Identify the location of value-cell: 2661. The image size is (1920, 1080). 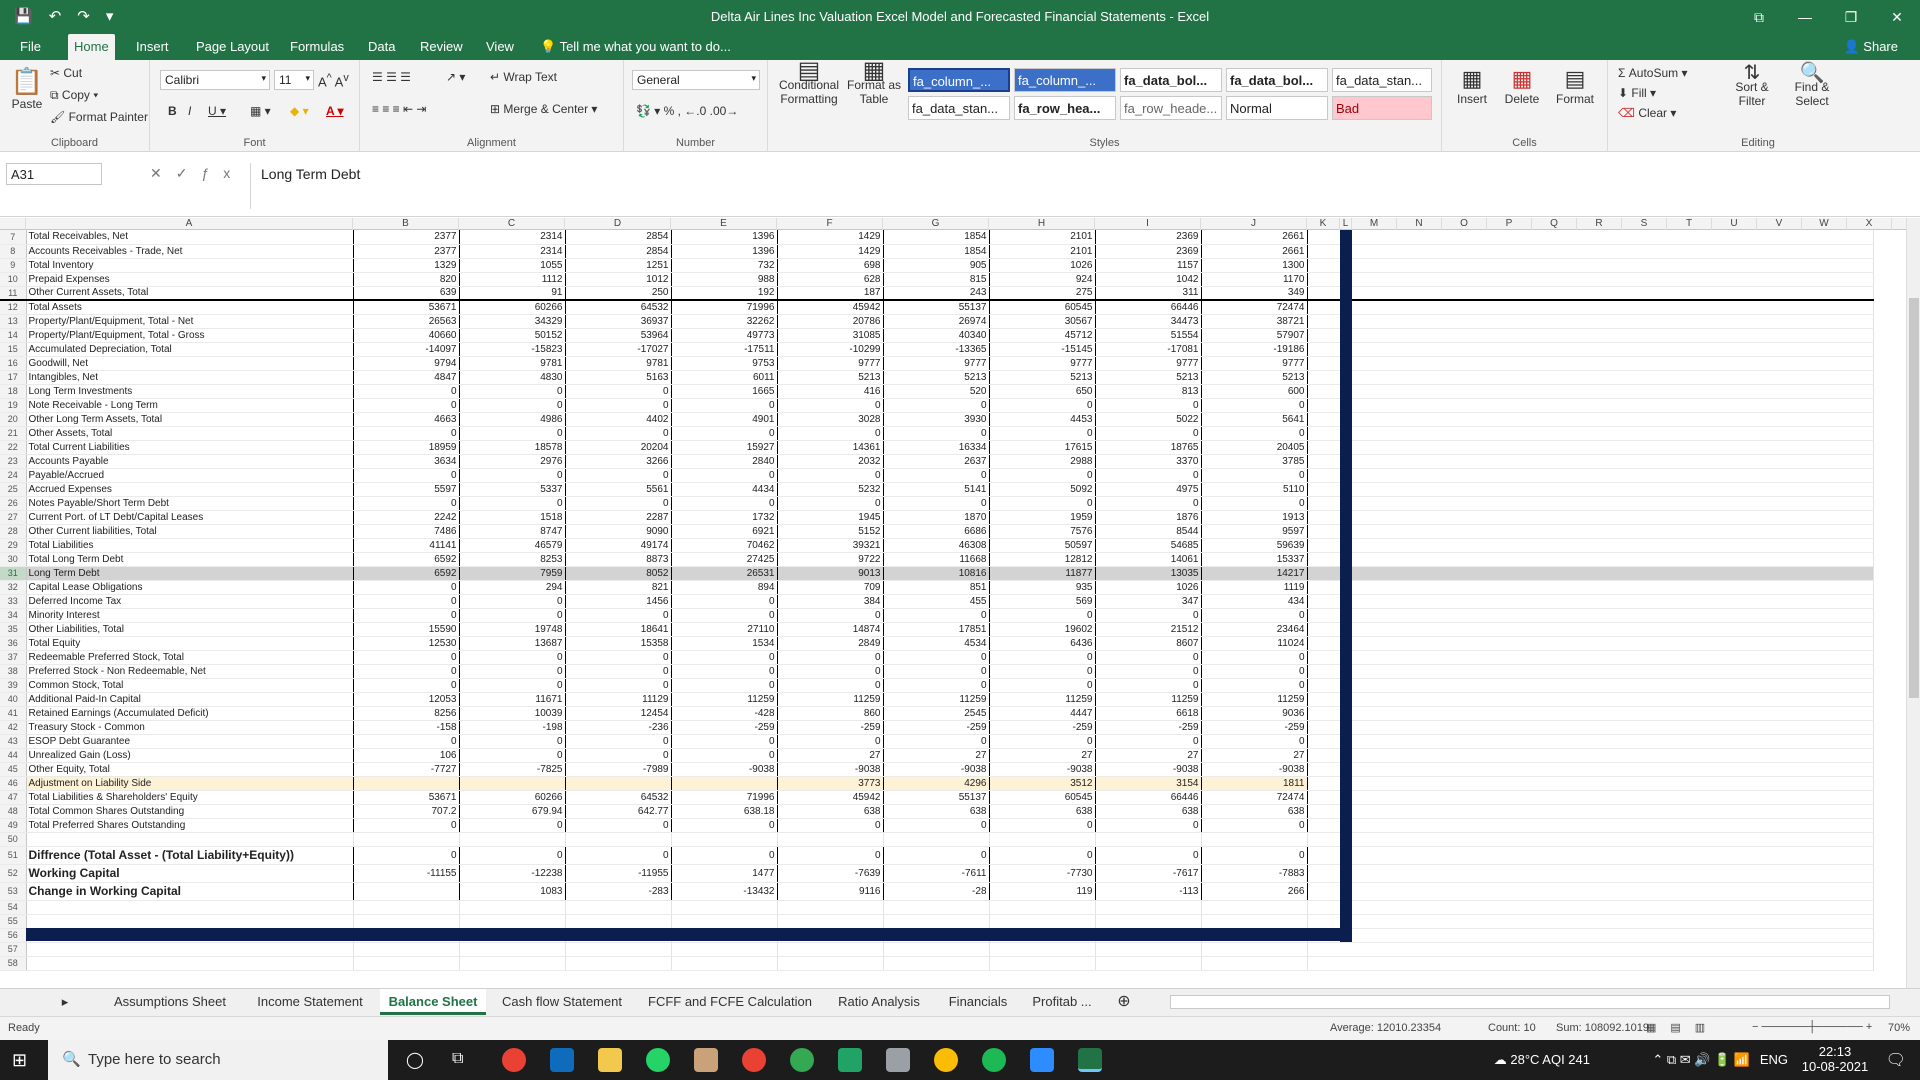
(1254, 237).